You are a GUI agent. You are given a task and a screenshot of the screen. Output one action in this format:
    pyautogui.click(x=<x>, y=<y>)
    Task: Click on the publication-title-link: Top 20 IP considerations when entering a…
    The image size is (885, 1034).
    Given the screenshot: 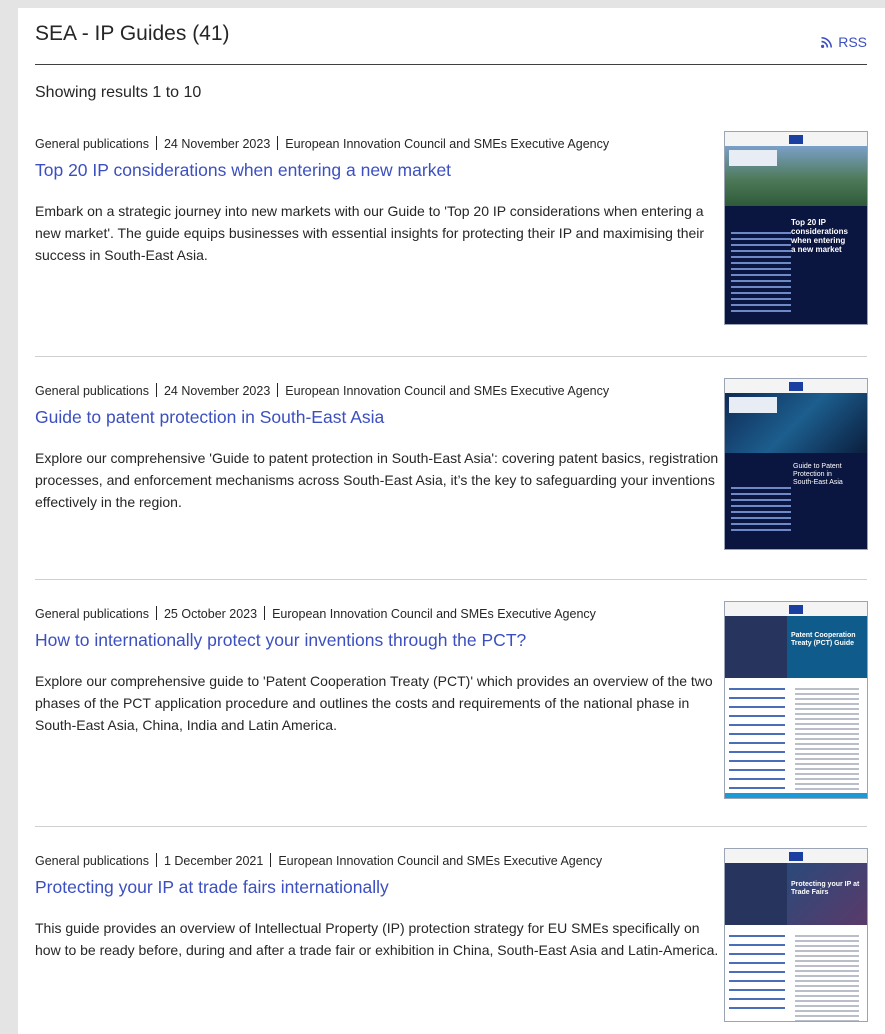 What is the action you would take?
    pyautogui.click(x=243, y=170)
    